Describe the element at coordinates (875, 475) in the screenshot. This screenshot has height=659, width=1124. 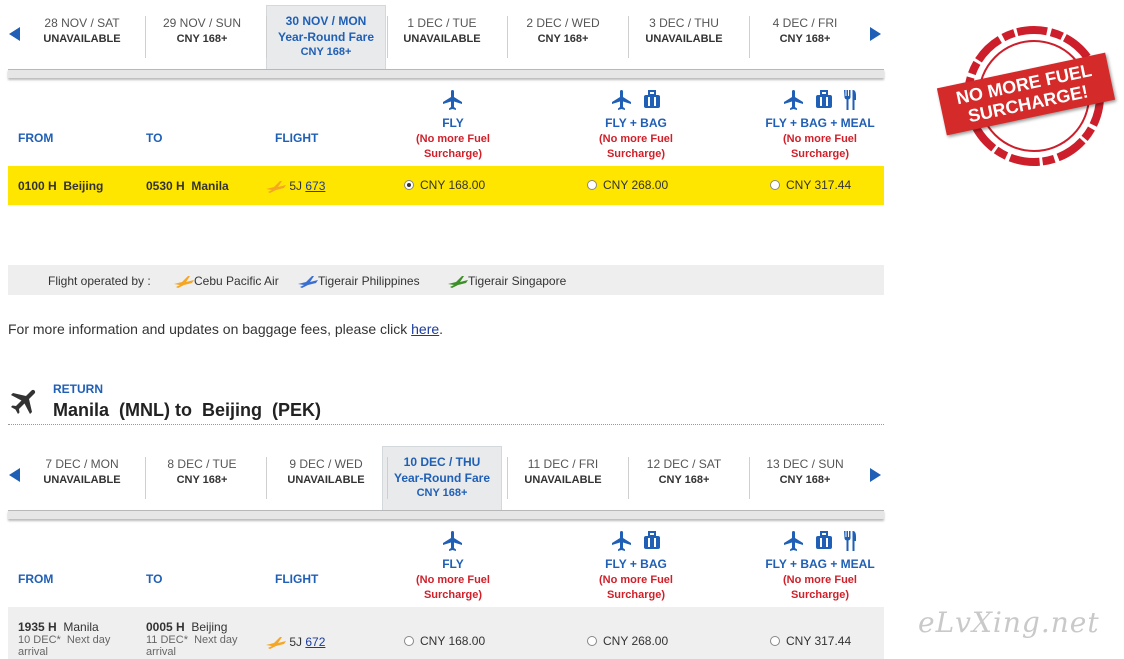
I see `return-next-dates-arrow` at that location.